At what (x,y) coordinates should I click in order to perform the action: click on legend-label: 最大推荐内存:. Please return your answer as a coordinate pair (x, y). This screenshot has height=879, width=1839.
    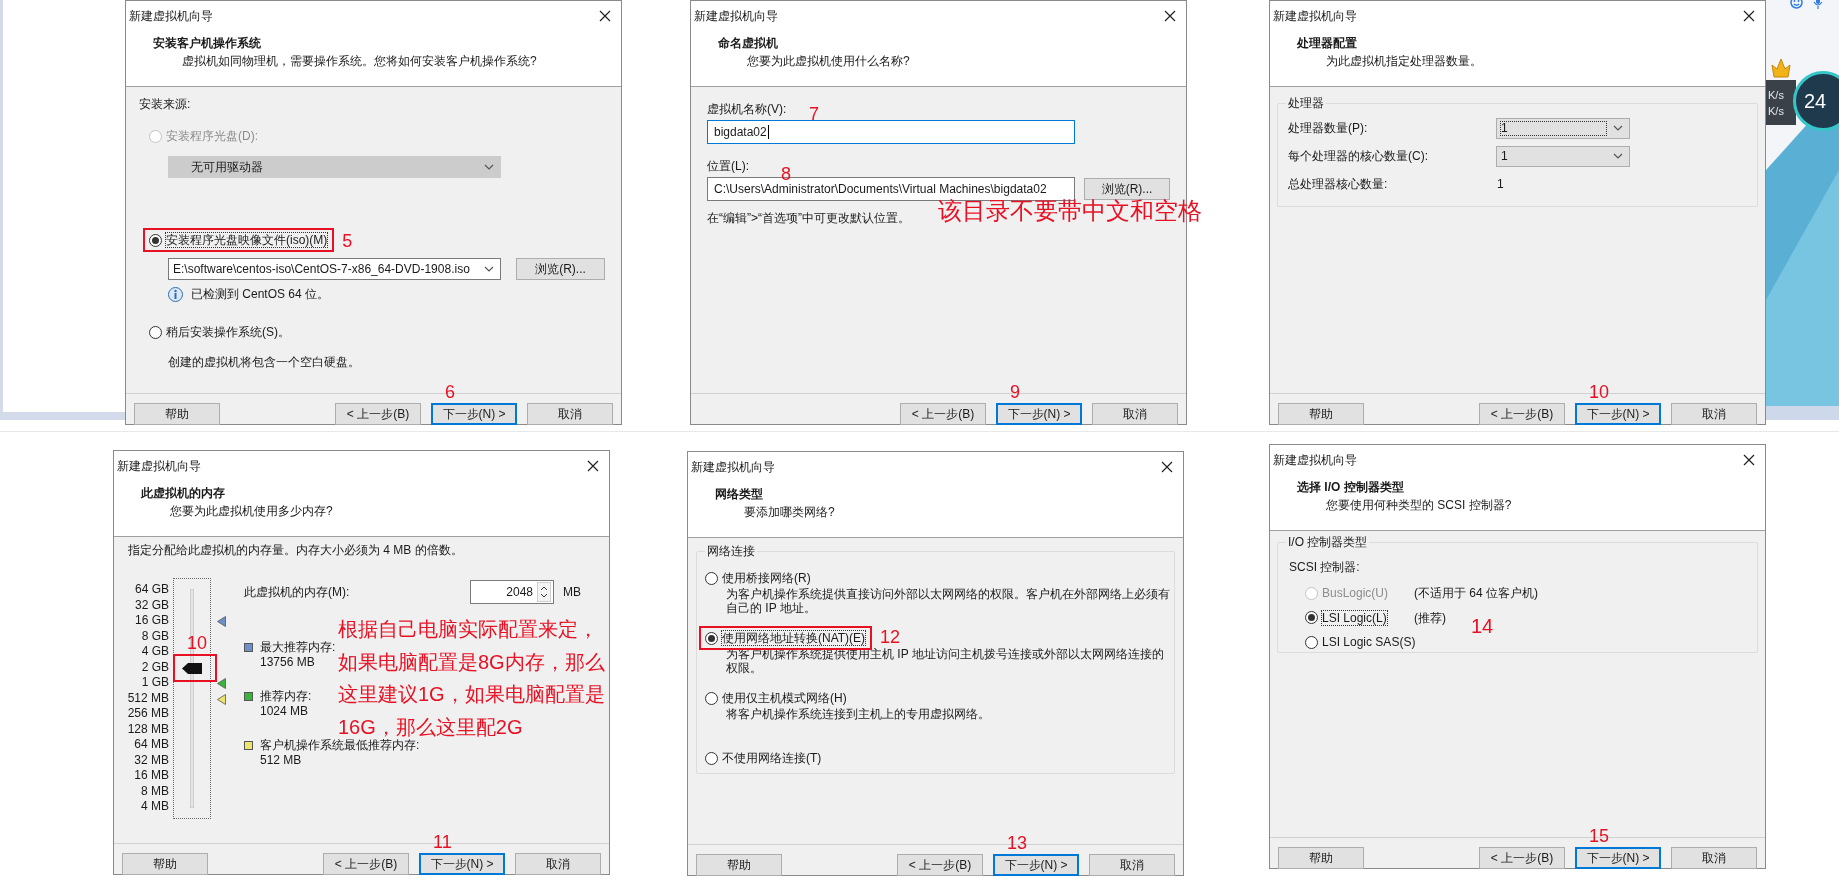
    Looking at the image, I should click on (298, 647).